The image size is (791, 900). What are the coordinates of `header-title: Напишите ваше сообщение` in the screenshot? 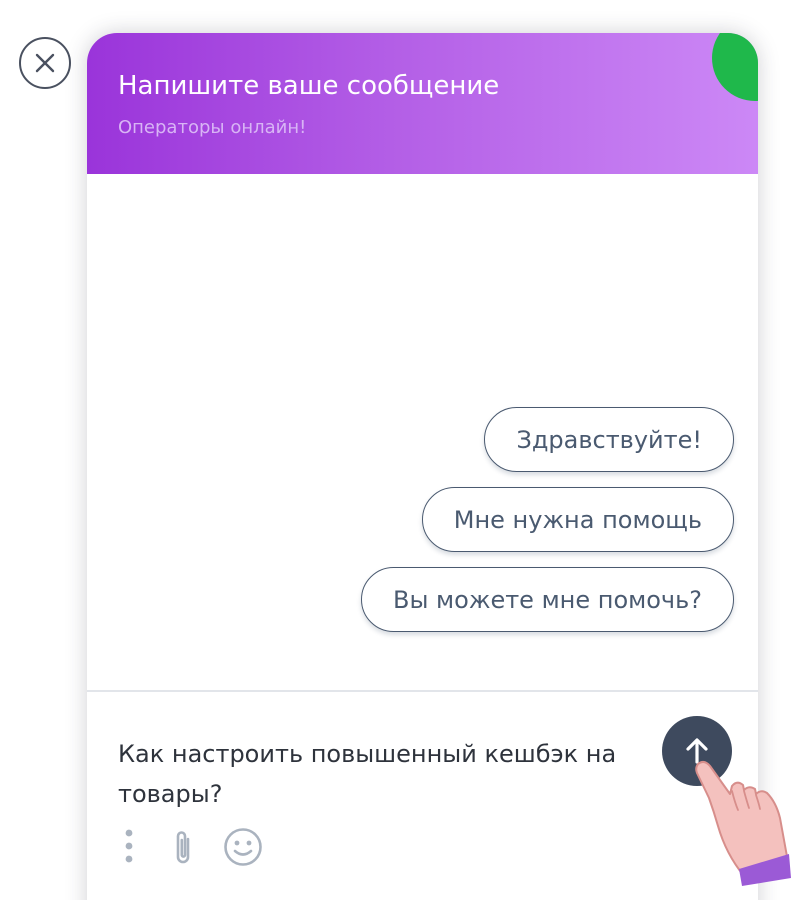 It's located at (309, 86).